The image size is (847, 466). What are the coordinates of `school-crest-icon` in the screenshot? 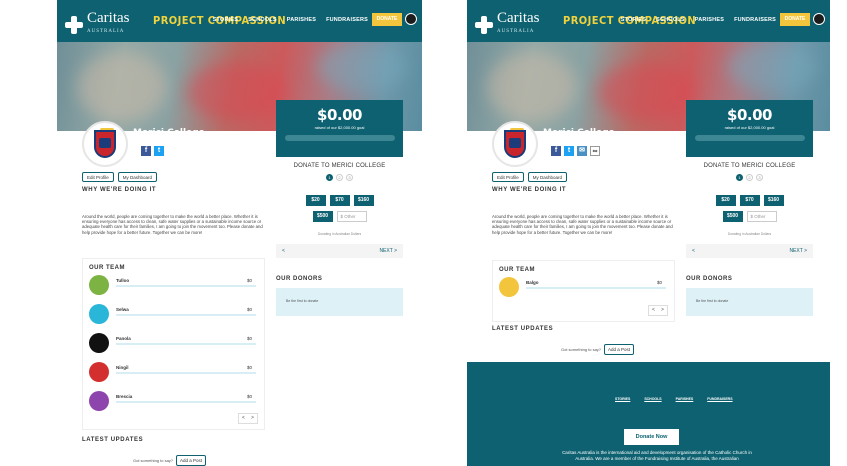 It's located at (515, 144).